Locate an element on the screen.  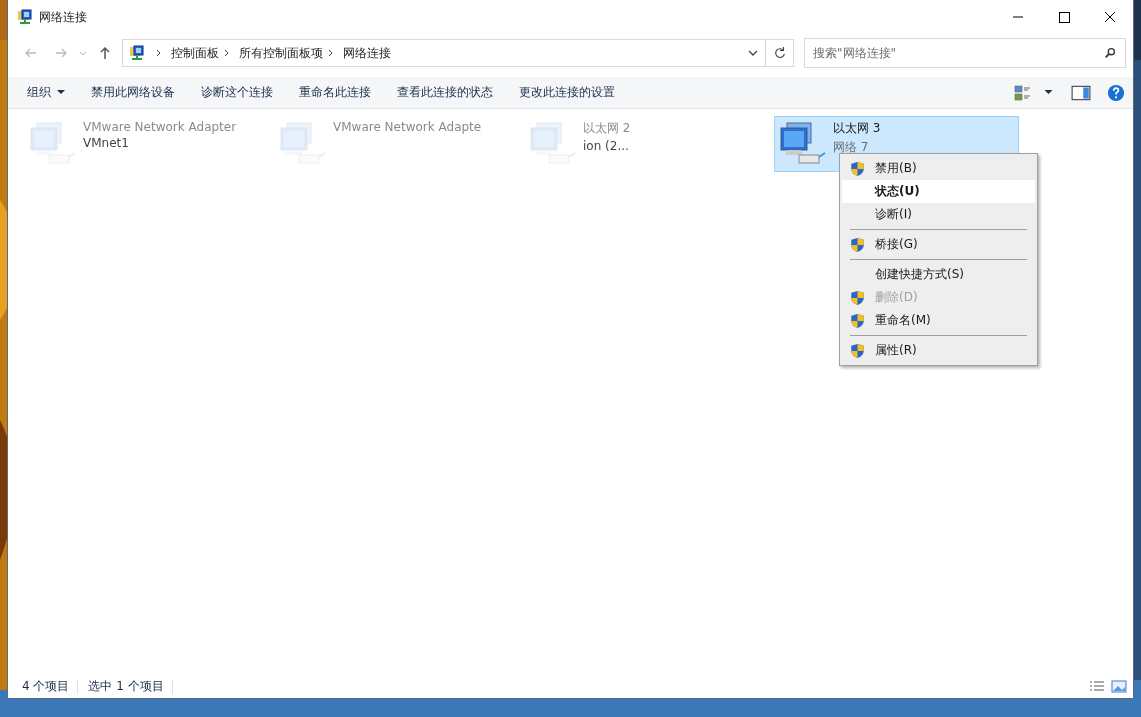
toolbar-button: 更改此连接的设置 is located at coordinates (567, 92).